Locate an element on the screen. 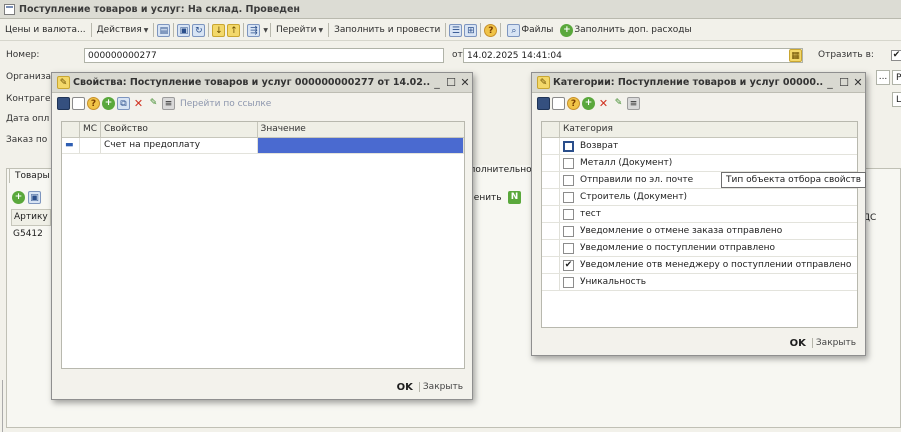  list-item: Уникальность is located at coordinates (699, 282).